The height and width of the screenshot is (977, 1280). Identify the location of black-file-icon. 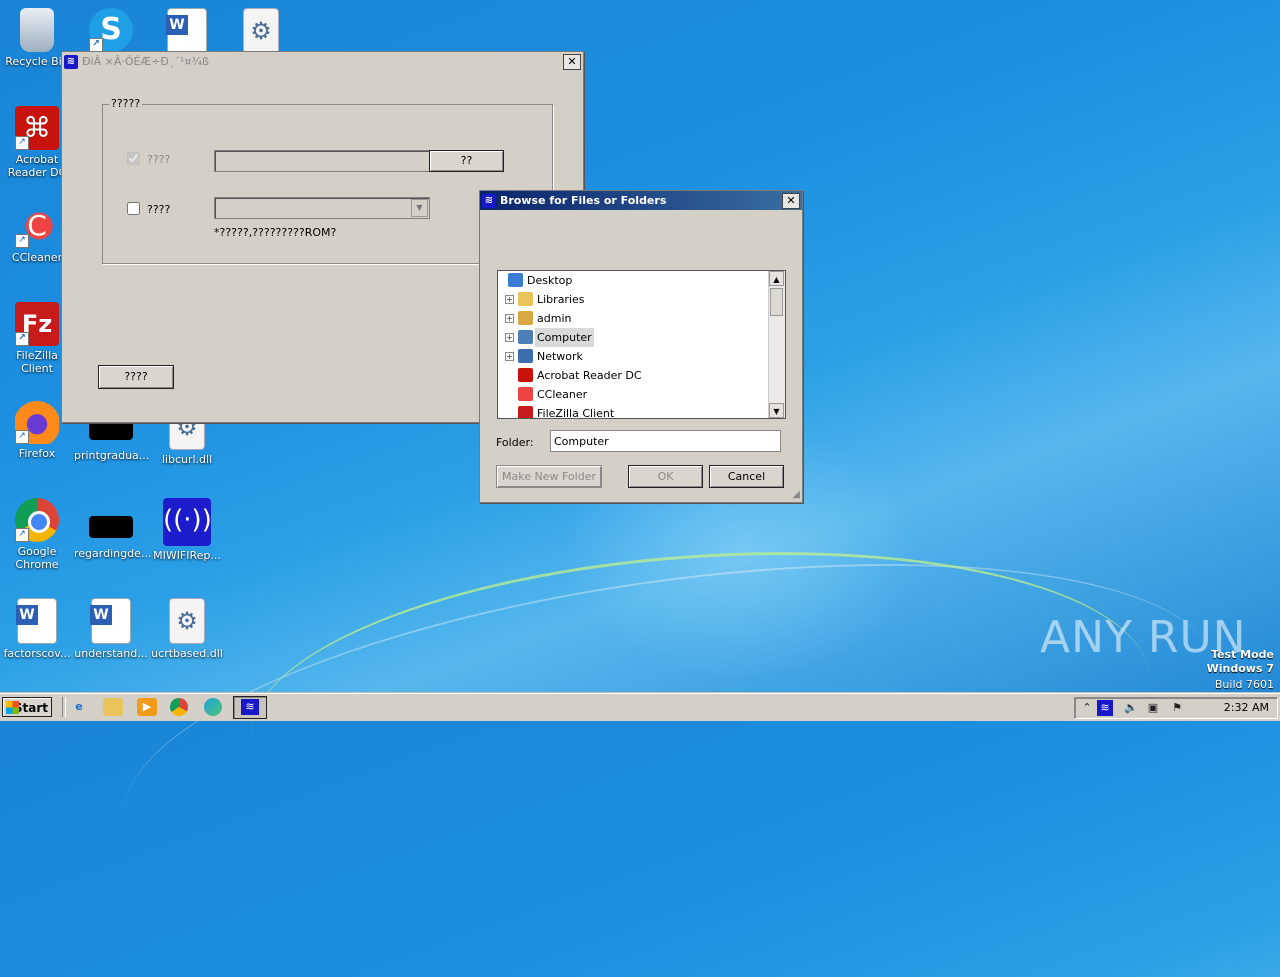
(111, 527).